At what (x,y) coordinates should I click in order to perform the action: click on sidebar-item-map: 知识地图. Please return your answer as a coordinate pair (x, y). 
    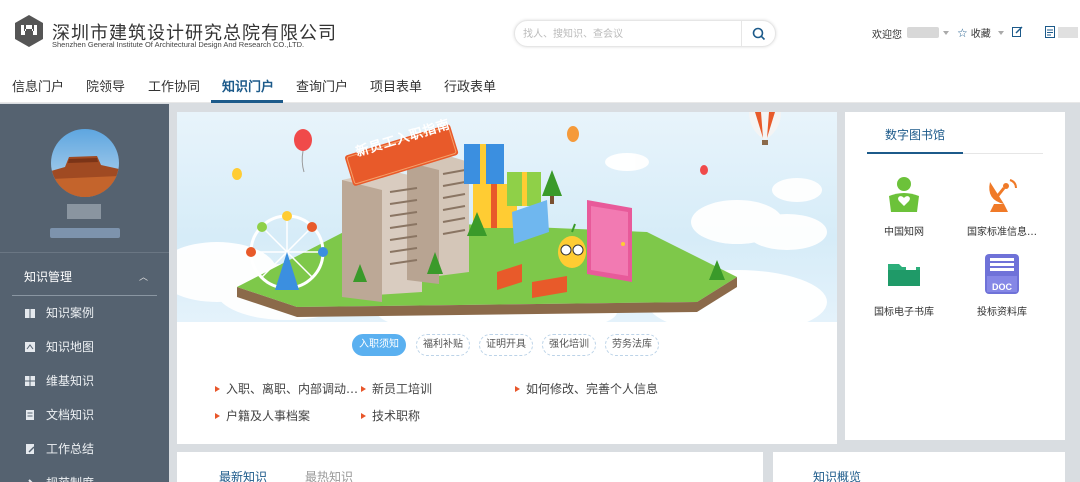
    Looking at the image, I should click on (59, 346).